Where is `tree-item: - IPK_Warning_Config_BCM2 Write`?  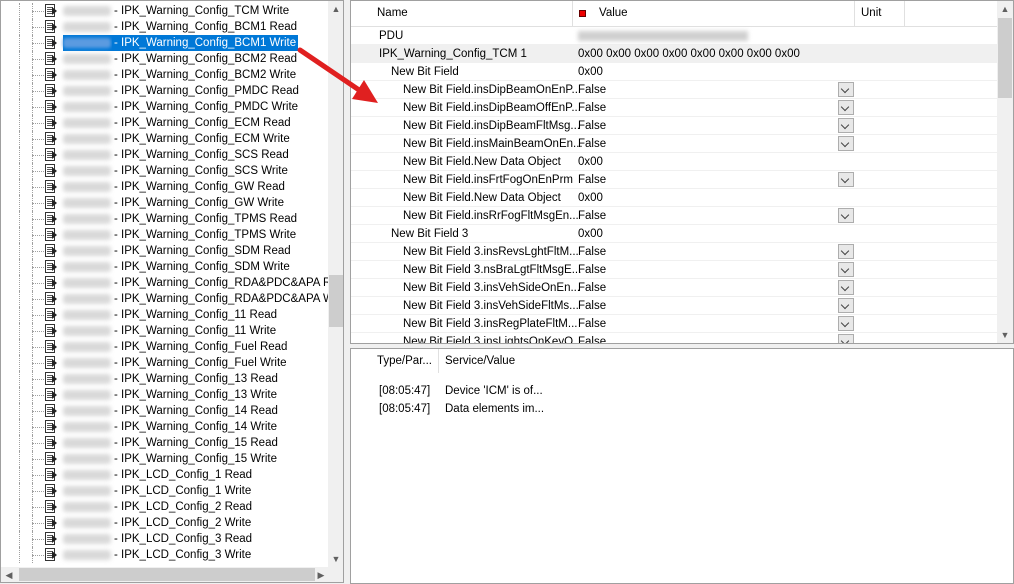 tree-item: - IPK_Warning_Config_BCM2 Write is located at coordinates (164, 75).